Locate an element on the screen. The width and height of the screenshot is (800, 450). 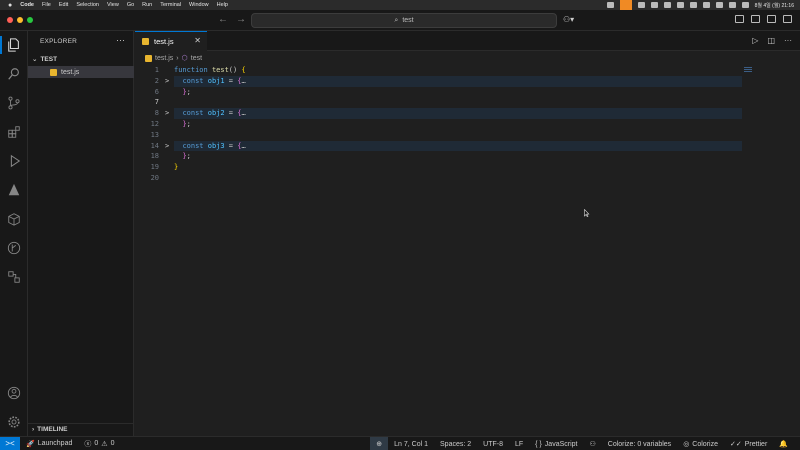
code-line-current: 7 is located at coordinates (467, 102).